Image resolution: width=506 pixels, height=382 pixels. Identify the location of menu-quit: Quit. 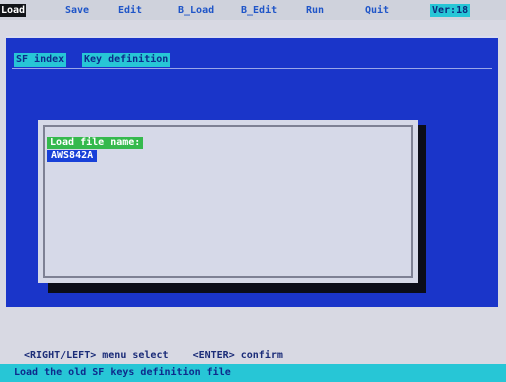
(377, 10).